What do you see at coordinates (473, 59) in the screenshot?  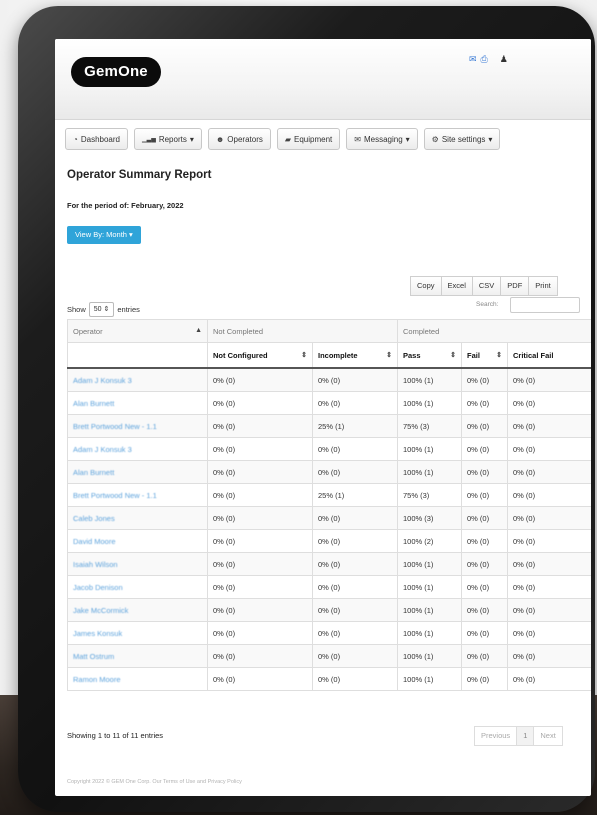 I see `mail-icon: ✉` at bounding box center [473, 59].